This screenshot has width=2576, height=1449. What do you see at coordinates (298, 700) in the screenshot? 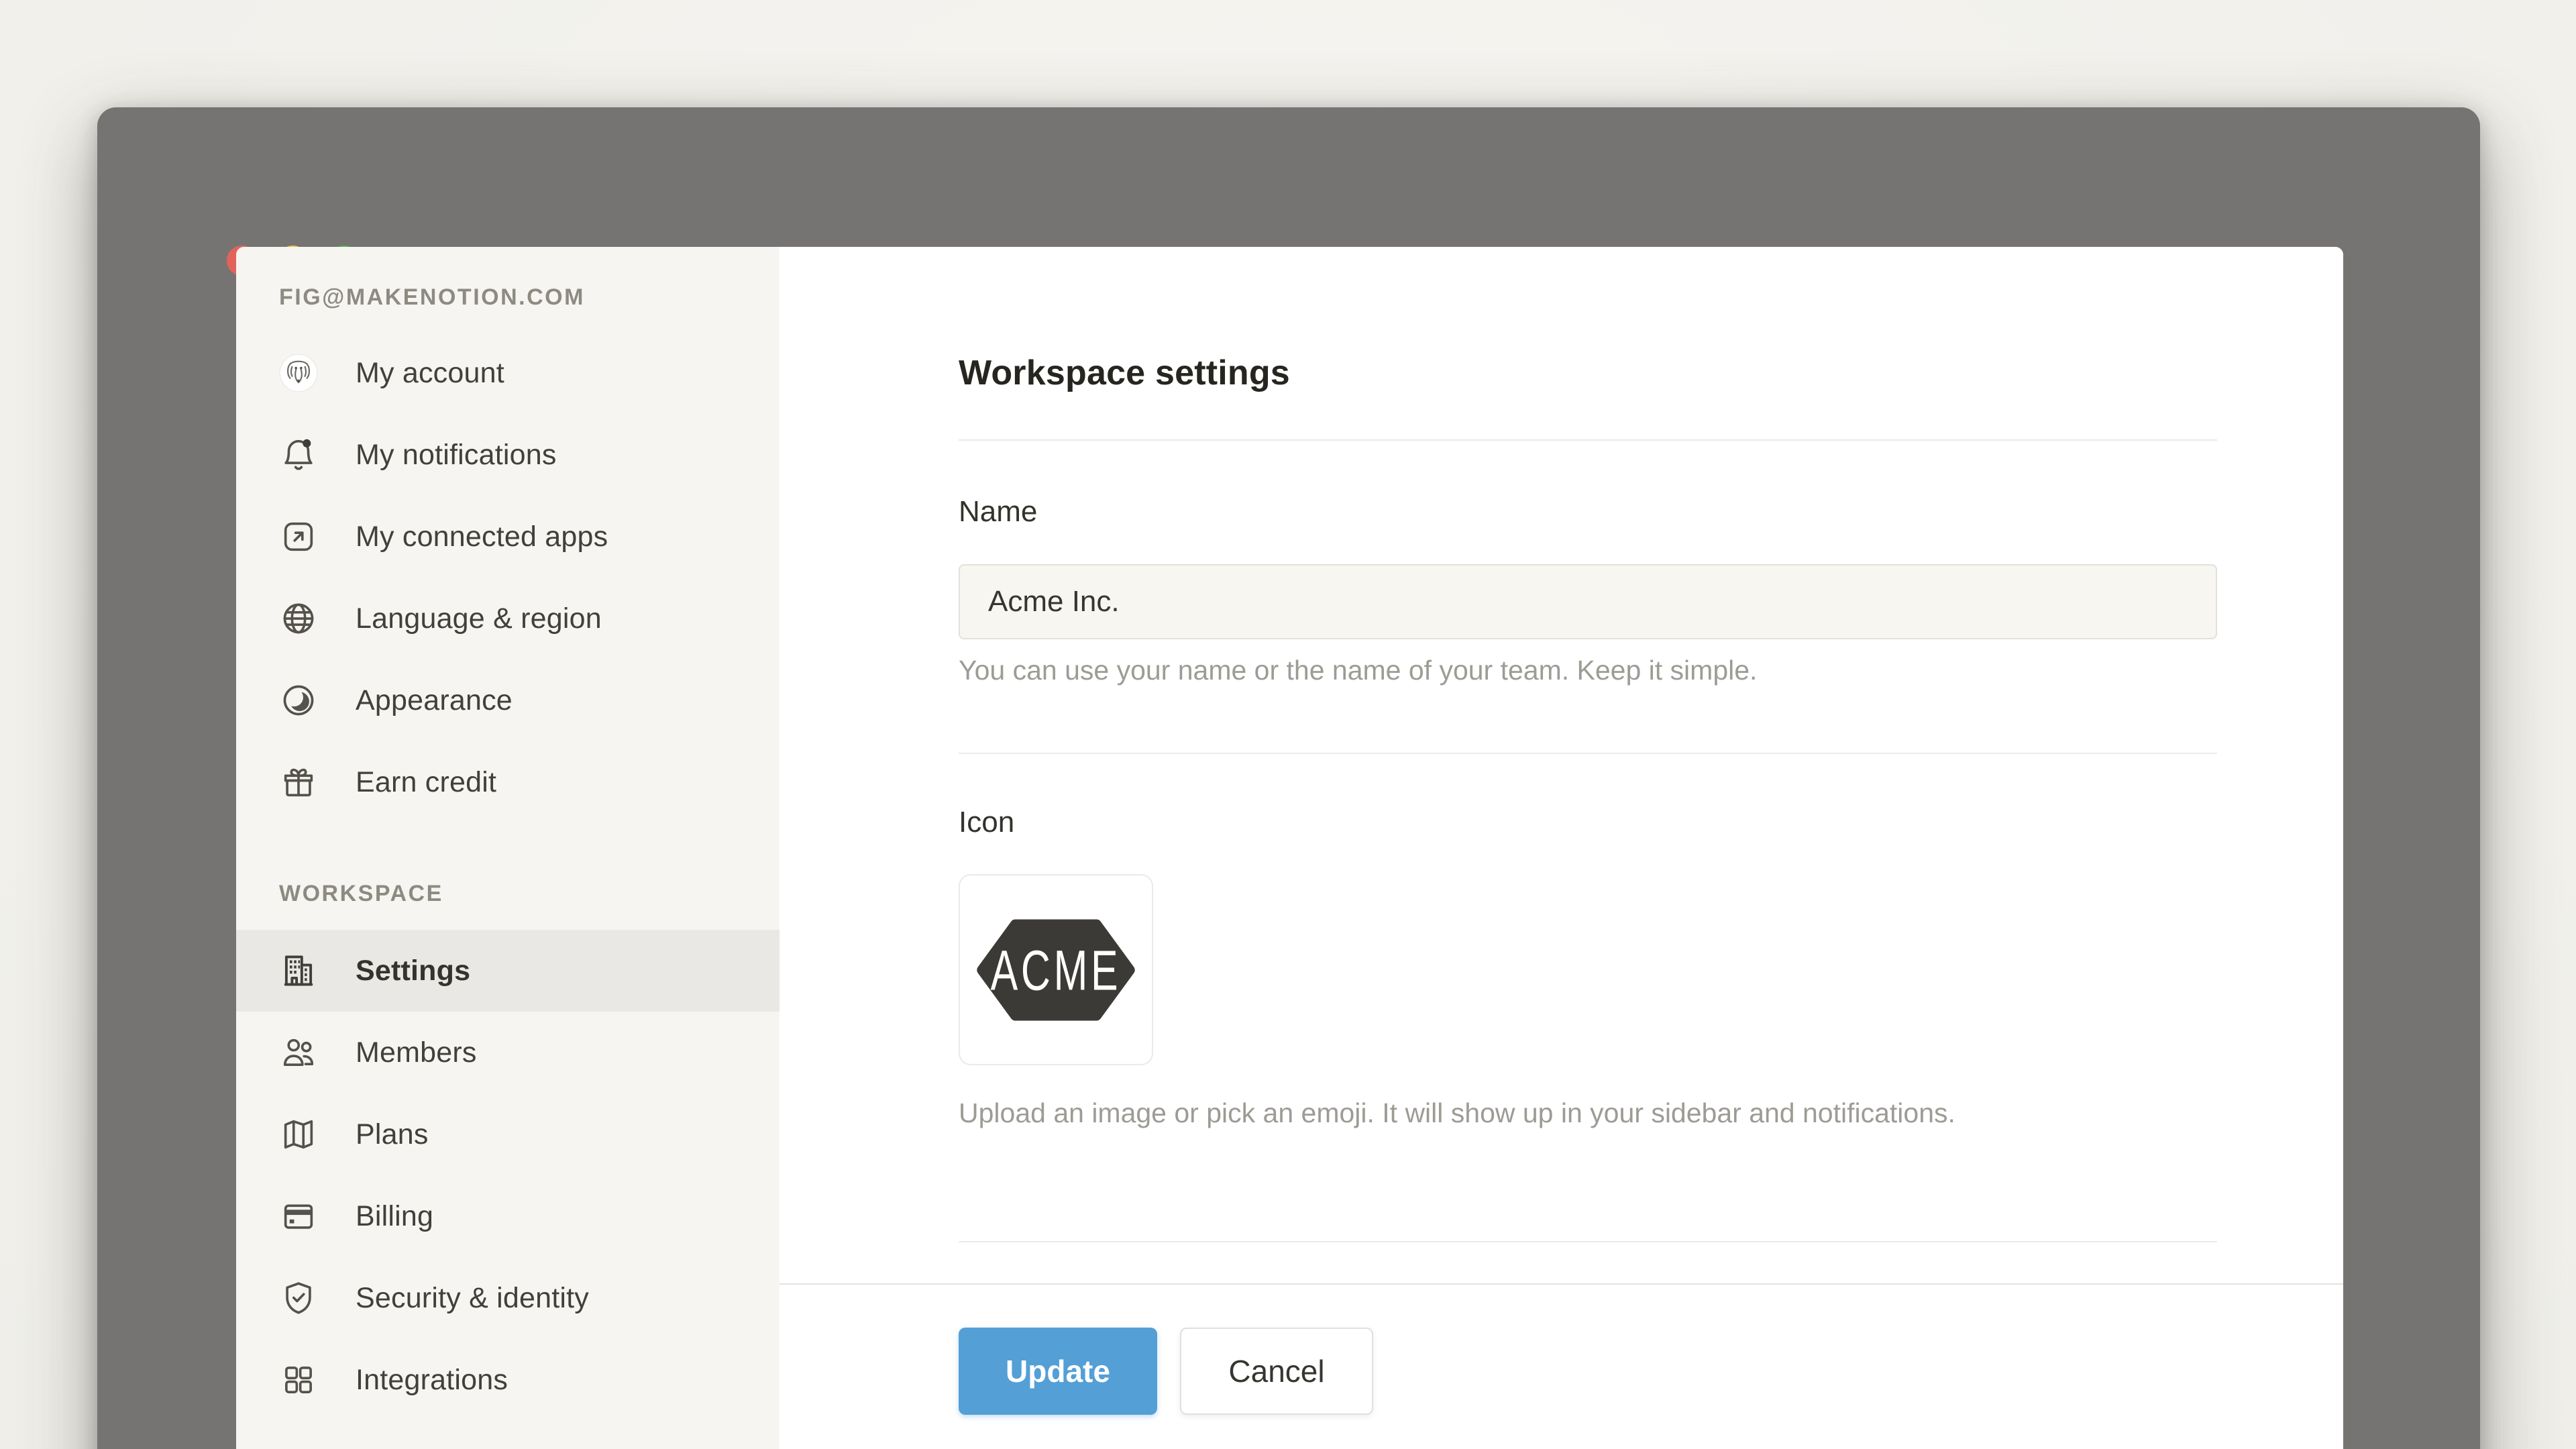
I see `moon-circle-icon` at bounding box center [298, 700].